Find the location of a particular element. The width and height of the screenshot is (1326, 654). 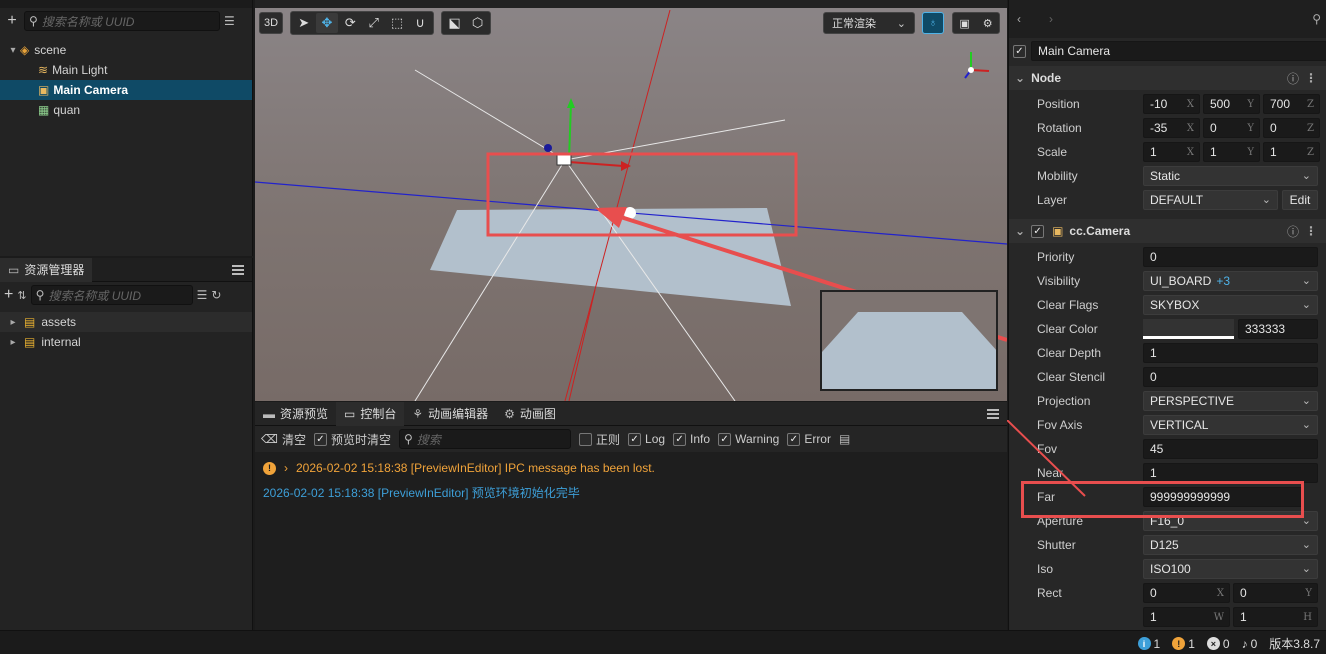

forward-arrow-icon: › is located at coordinates (1051, 19).